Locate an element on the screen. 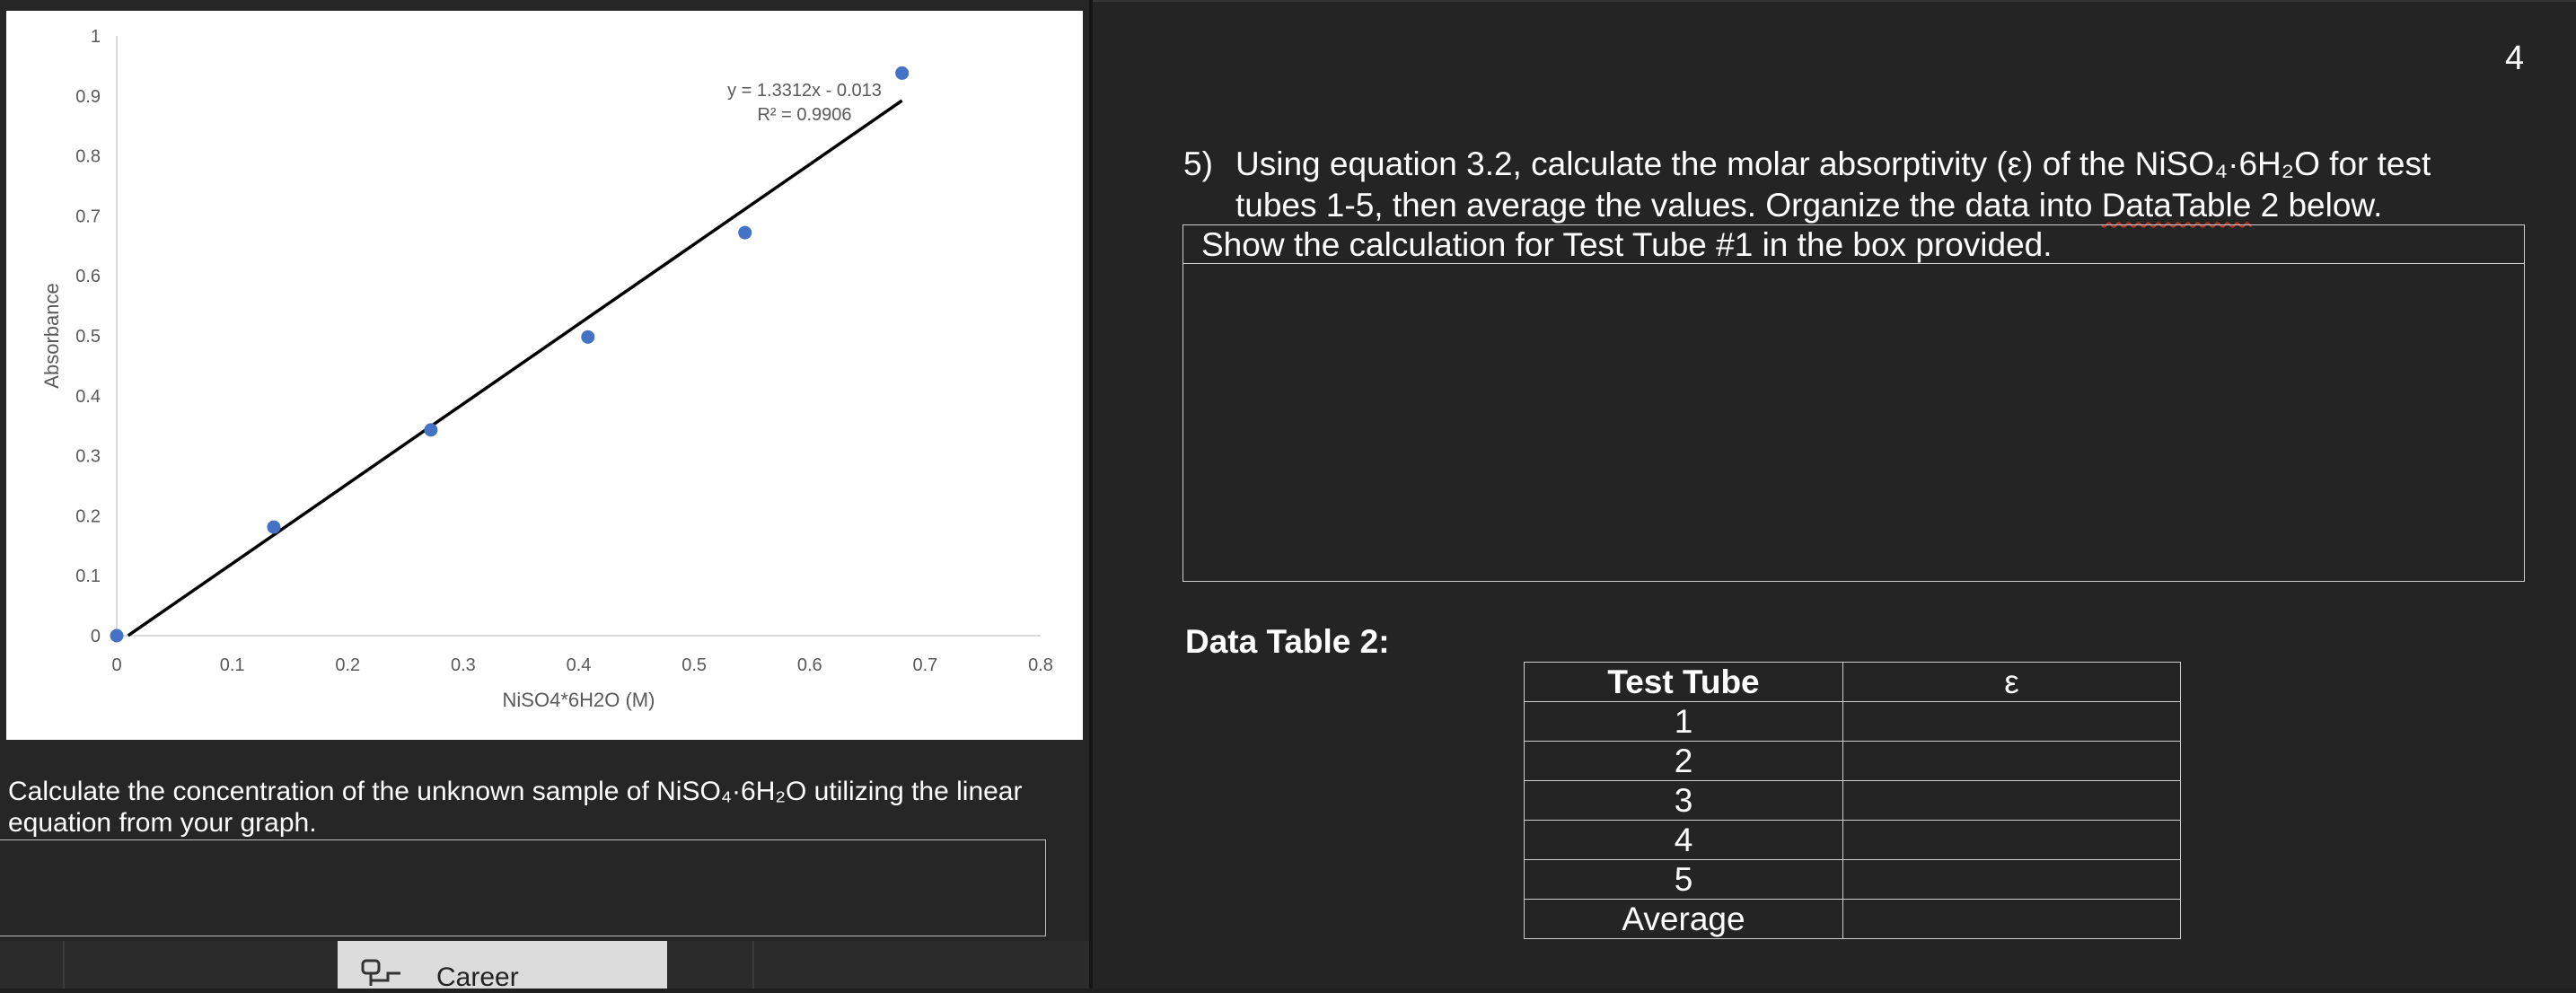 This screenshot has width=2576, height=993. y-tick-label: 0.9 is located at coordinates (88, 97).